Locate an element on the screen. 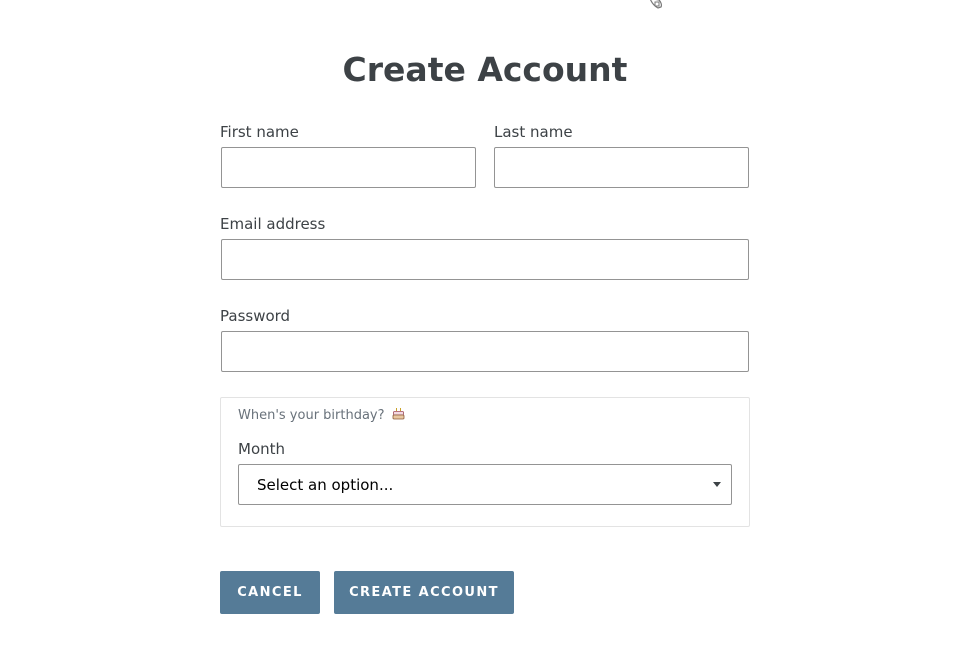 This screenshot has height=657, width=974. cursor-hand-icon is located at coordinates (655, 4).